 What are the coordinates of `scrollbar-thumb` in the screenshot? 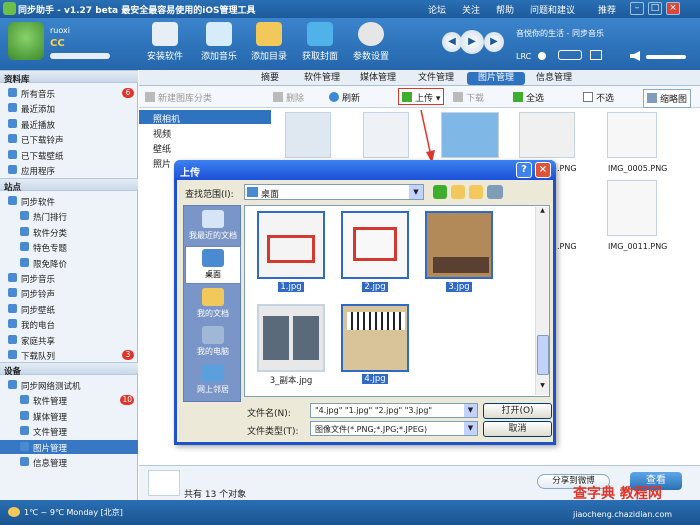 It's located at (543, 355).